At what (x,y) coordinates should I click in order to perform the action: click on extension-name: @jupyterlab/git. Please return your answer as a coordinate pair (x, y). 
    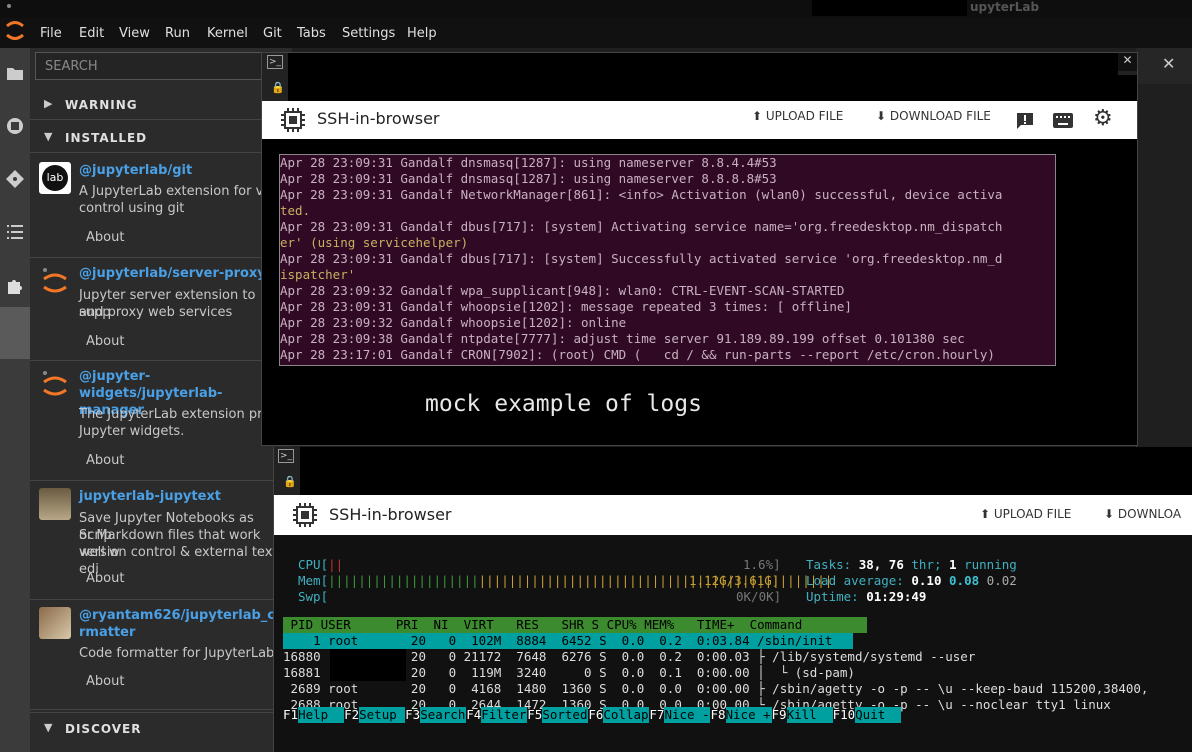
    Looking at the image, I should click on (184, 170).